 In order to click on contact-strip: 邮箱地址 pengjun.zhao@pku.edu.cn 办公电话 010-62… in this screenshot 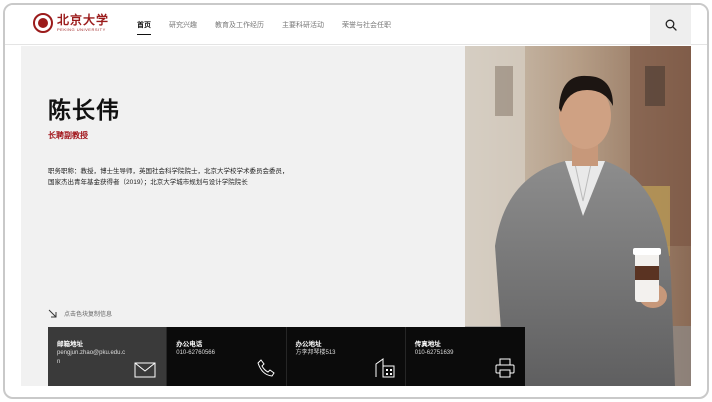, I will do `click(286, 356)`.